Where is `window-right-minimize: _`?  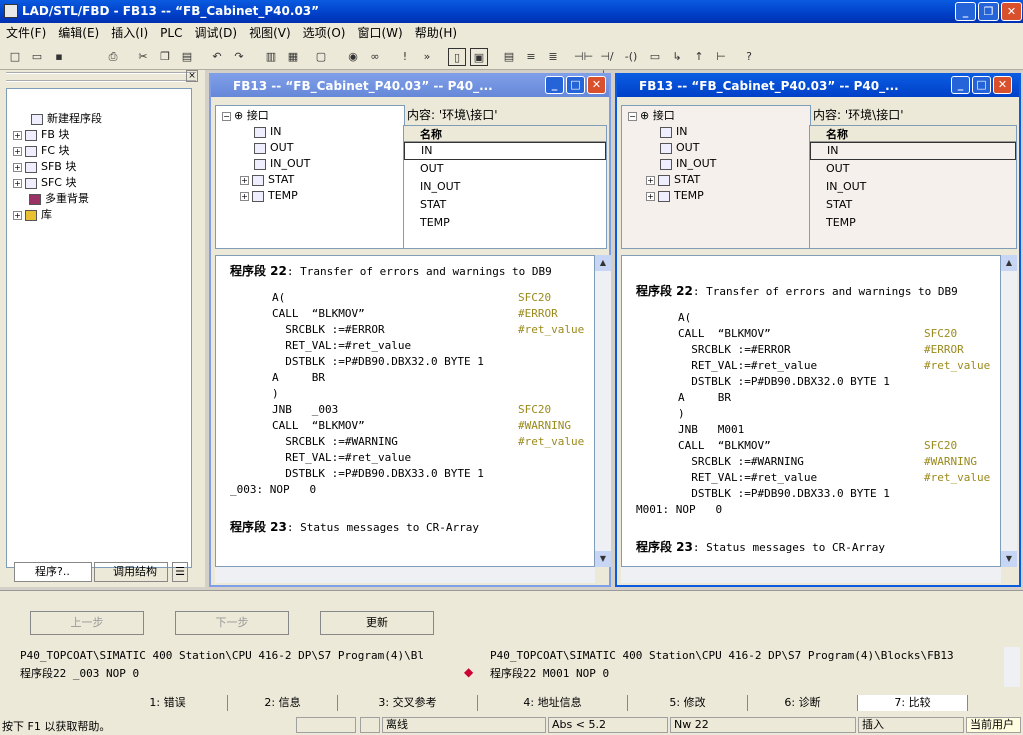
window-right-minimize: _ is located at coordinates (960, 85).